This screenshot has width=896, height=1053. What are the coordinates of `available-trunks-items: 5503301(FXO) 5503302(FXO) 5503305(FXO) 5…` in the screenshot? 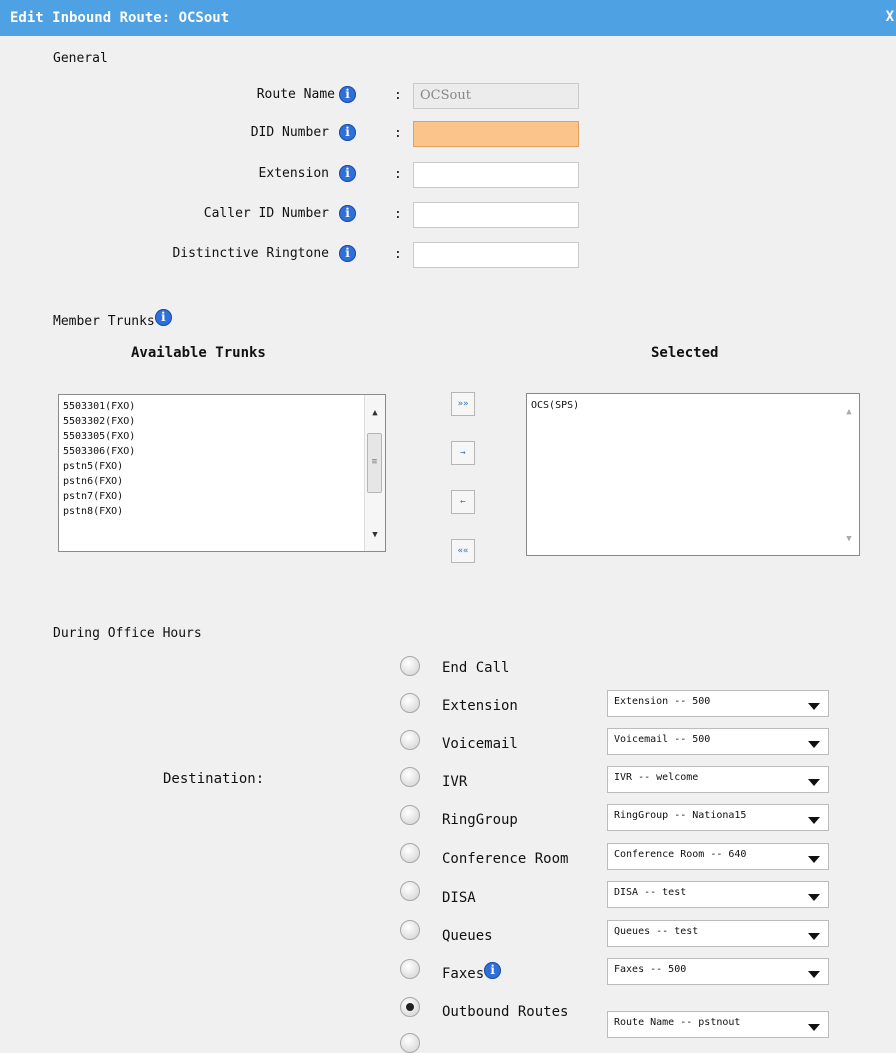 It's located at (222, 457).